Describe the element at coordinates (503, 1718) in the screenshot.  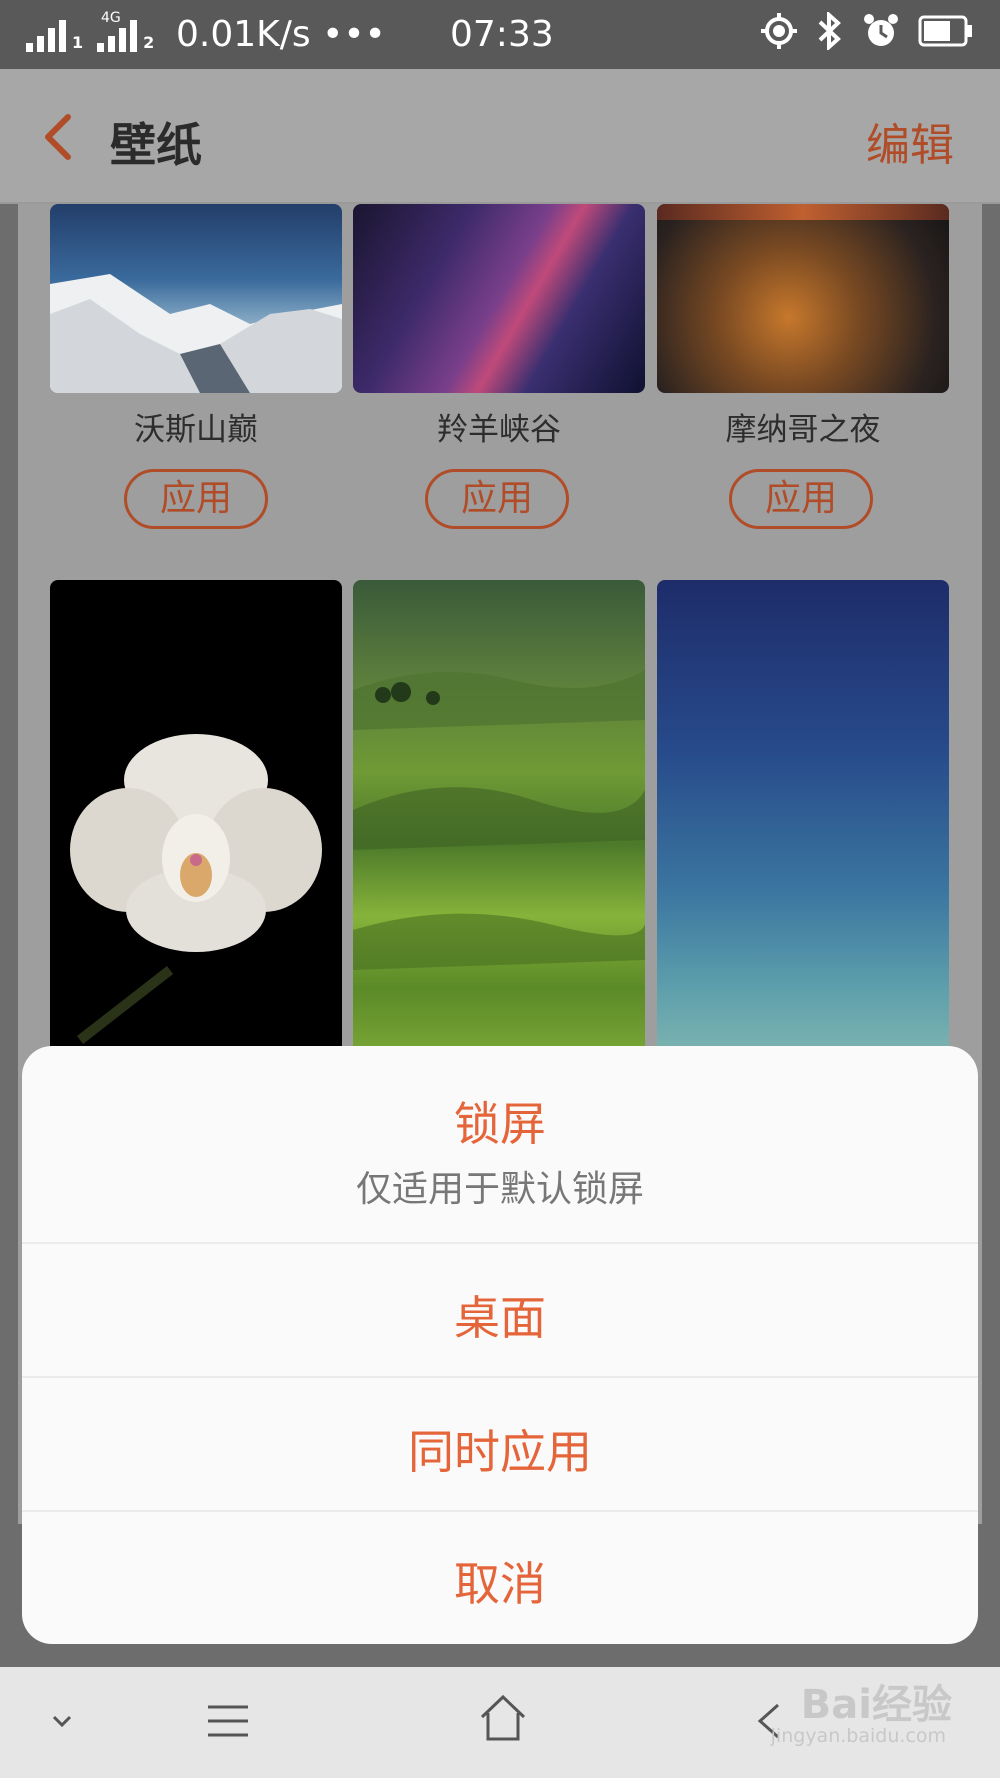
I see `home-icon` at that location.